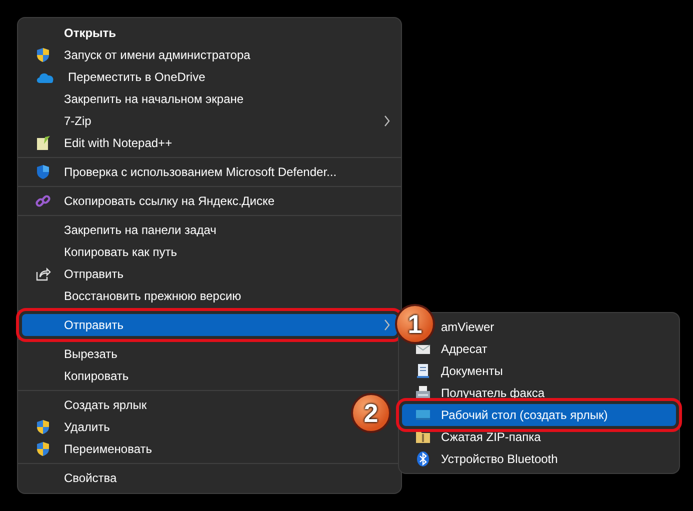 The height and width of the screenshot is (511, 693). What do you see at coordinates (43, 274) in the screenshot?
I see `share-icon` at bounding box center [43, 274].